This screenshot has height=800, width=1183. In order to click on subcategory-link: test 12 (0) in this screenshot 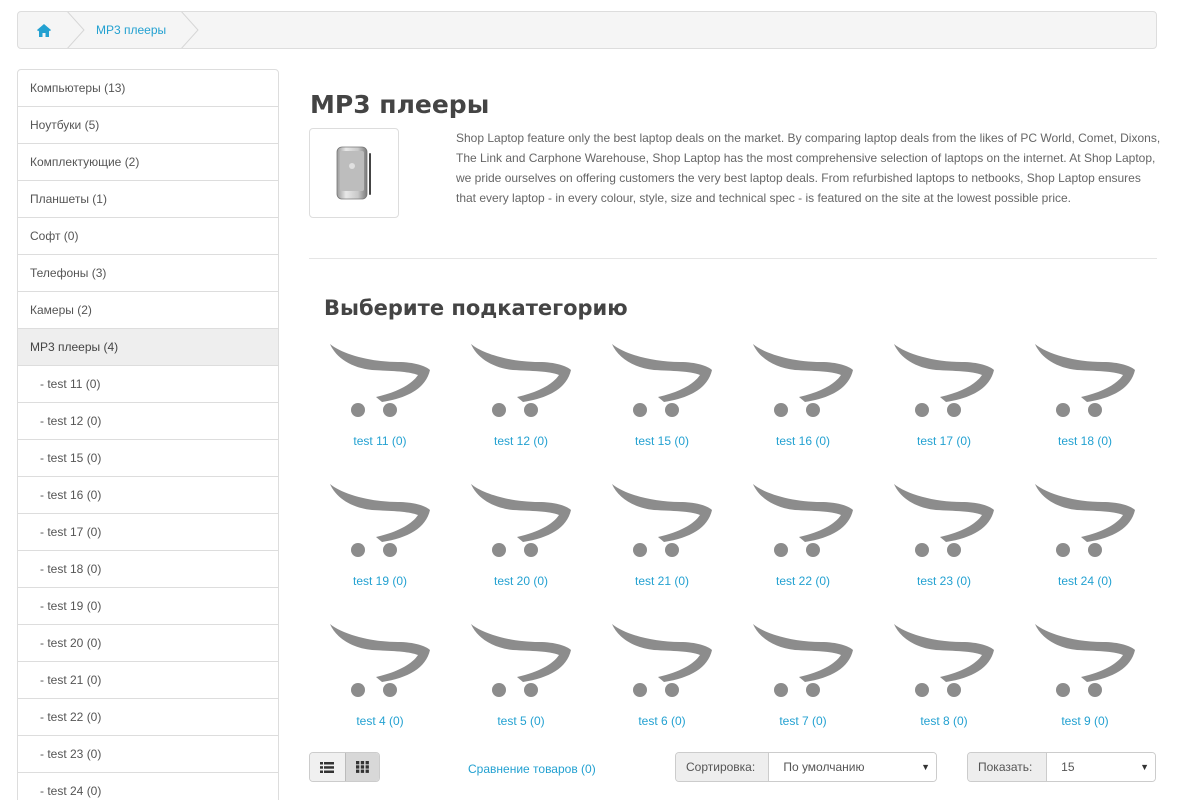, I will do `click(521, 441)`.